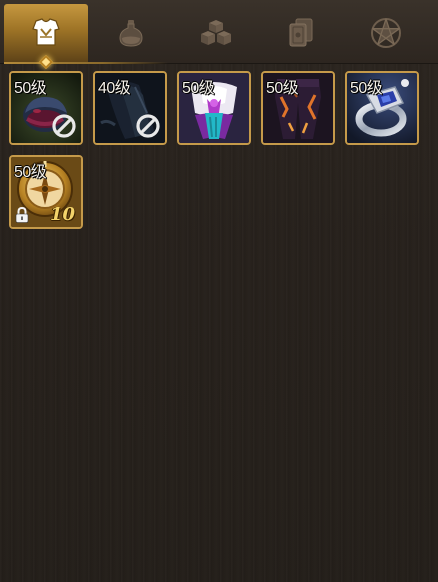  I want to click on tab-special, so click(386, 33).